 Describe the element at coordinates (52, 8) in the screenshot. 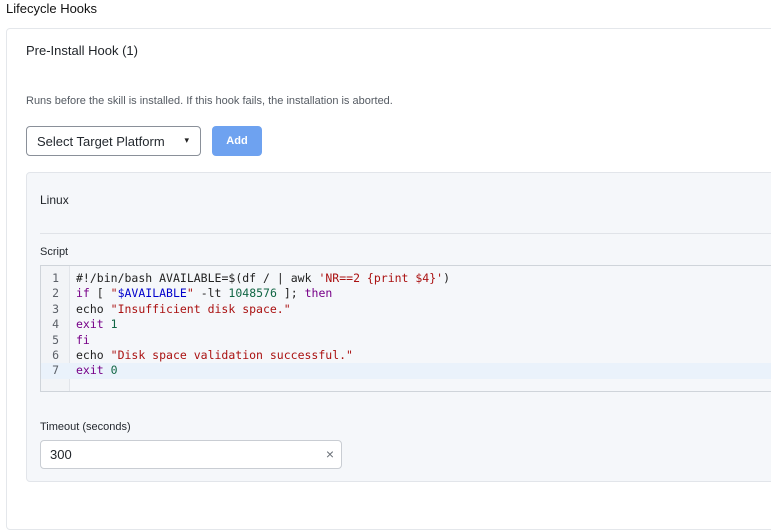

I see `page-title: Lifecycle Hooks` at that location.